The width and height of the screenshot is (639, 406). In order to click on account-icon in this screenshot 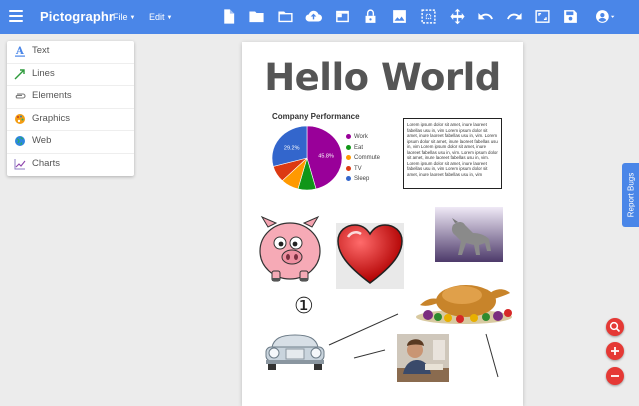, I will do `click(604, 16)`.